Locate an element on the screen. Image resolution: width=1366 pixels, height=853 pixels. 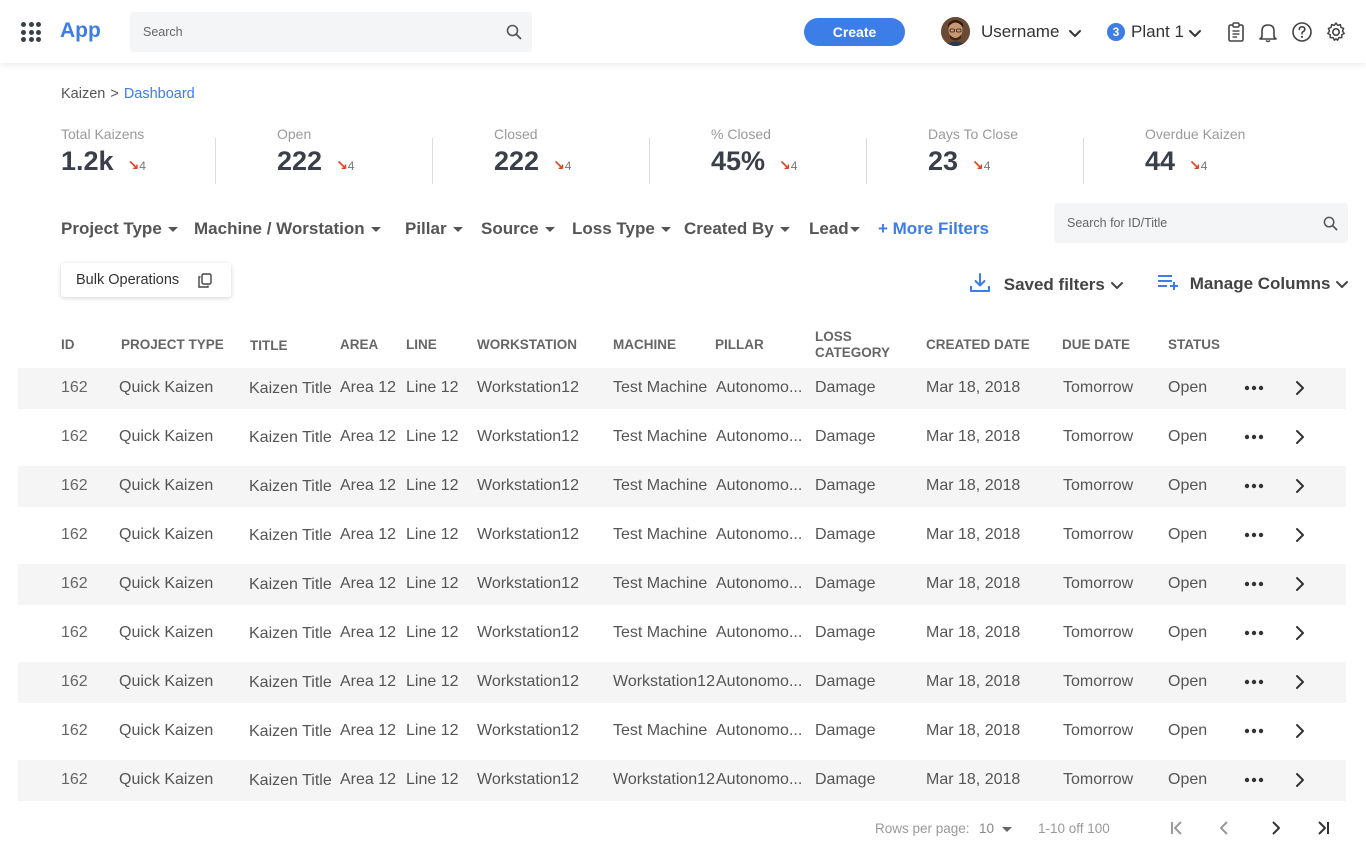
saved-filters-dropdown: Saved filters is located at coordinates (1046, 285).